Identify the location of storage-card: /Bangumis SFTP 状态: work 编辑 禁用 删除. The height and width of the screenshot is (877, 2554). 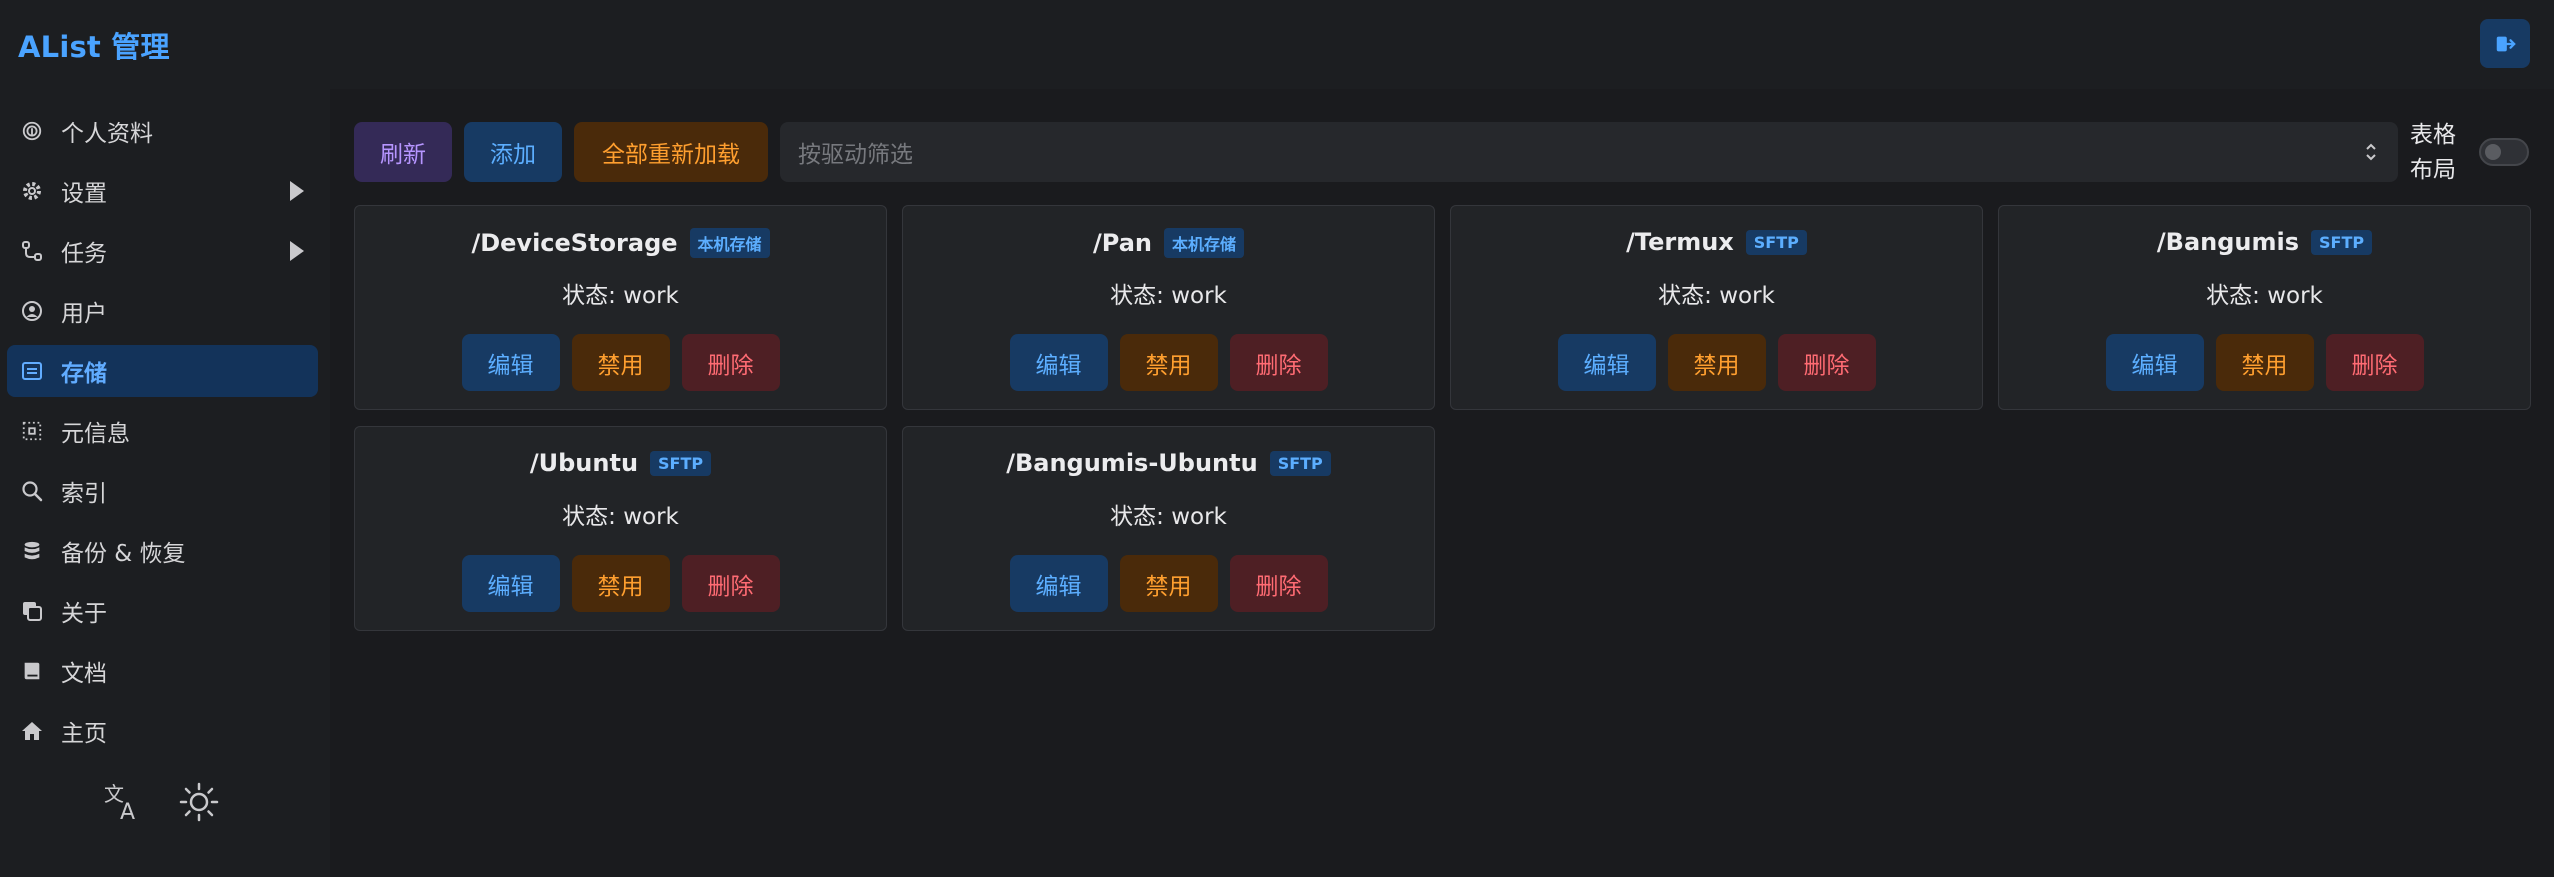
(2264, 307).